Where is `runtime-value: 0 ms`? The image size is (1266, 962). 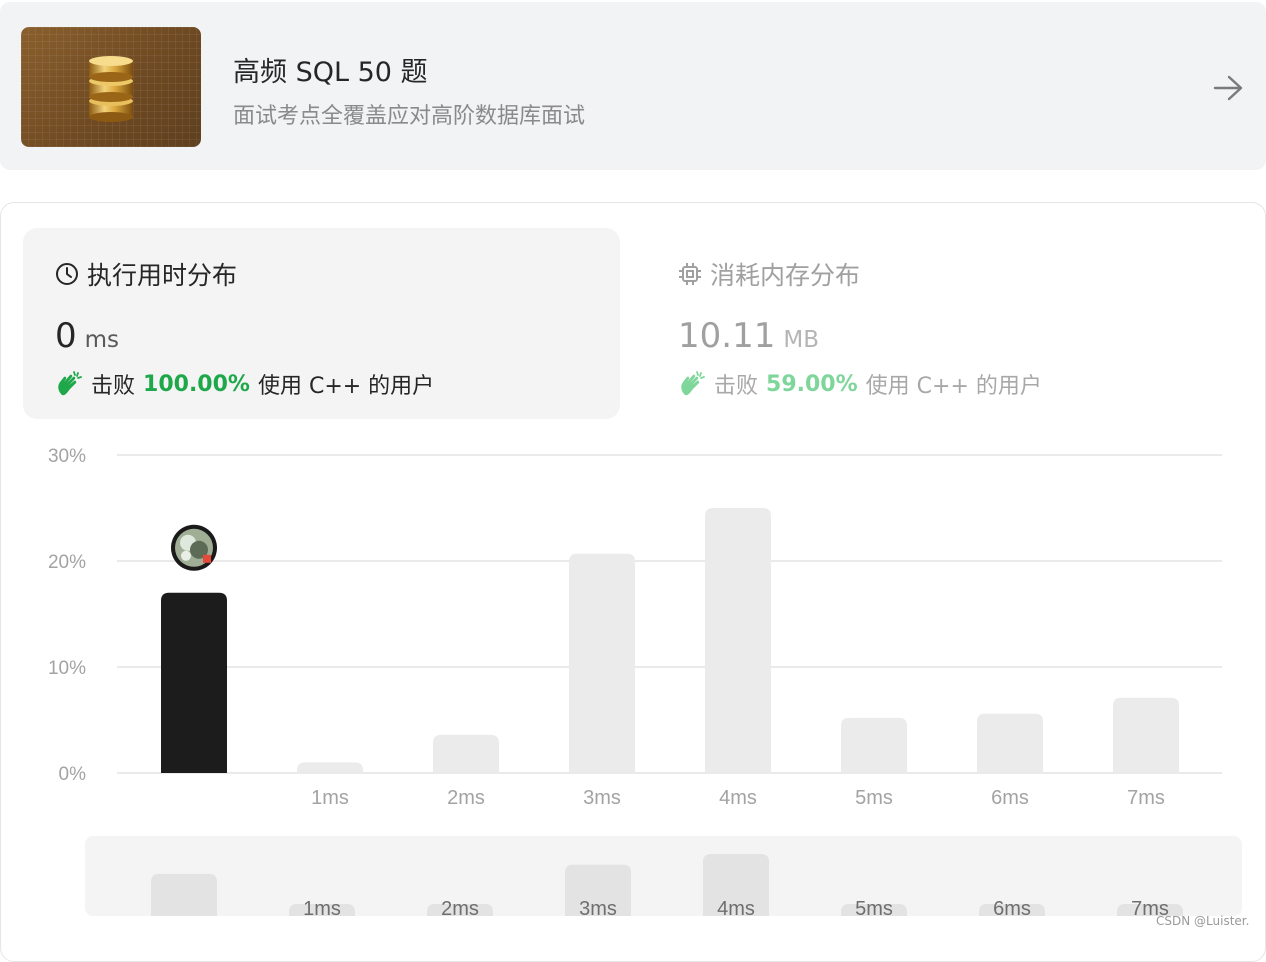 runtime-value: 0 ms is located at coordinates (87, 336).